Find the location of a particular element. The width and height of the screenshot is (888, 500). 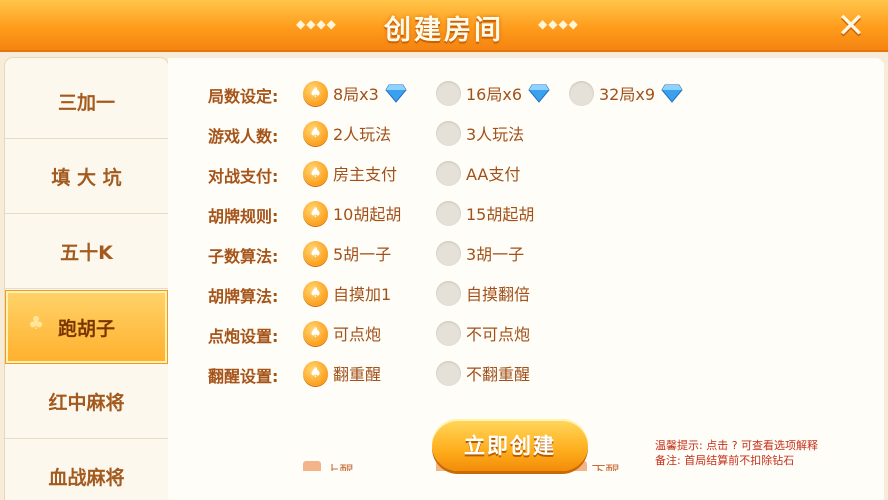

setting-row-rounds: 局数设定: 8局x3 16局x6 32局x9 is located at coordinates (526, 93).